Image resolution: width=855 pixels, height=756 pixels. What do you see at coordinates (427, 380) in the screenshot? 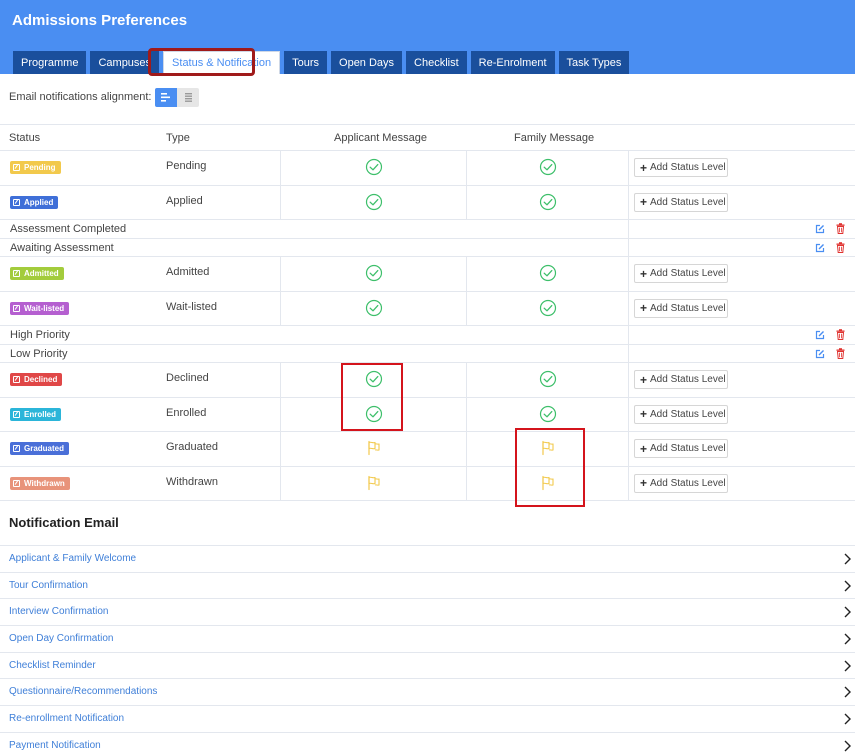
I see `status-row-declined: Declined Declined + Add Status Level` at bounding box center [427, 380].